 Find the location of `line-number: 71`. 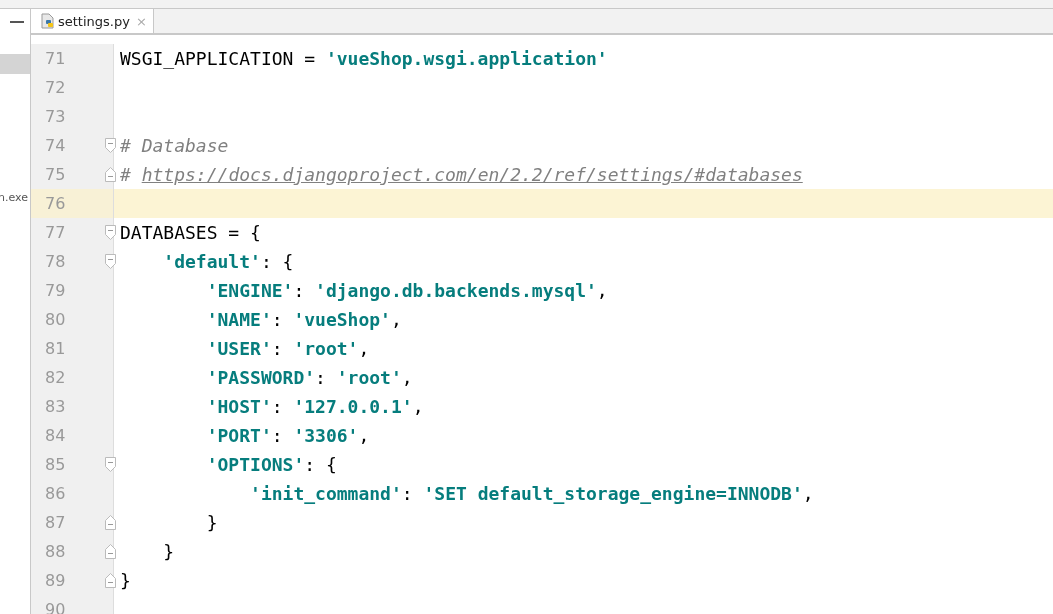

line-number: 71 is located at coordinates (55, 58).